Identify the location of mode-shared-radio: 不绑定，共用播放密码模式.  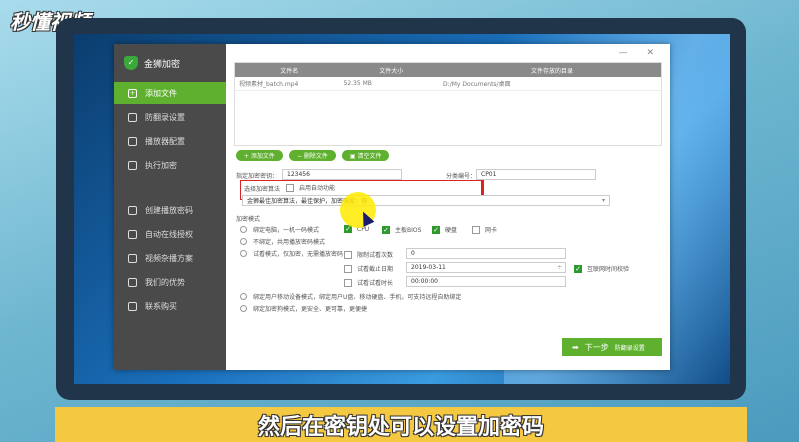
(282, 241).